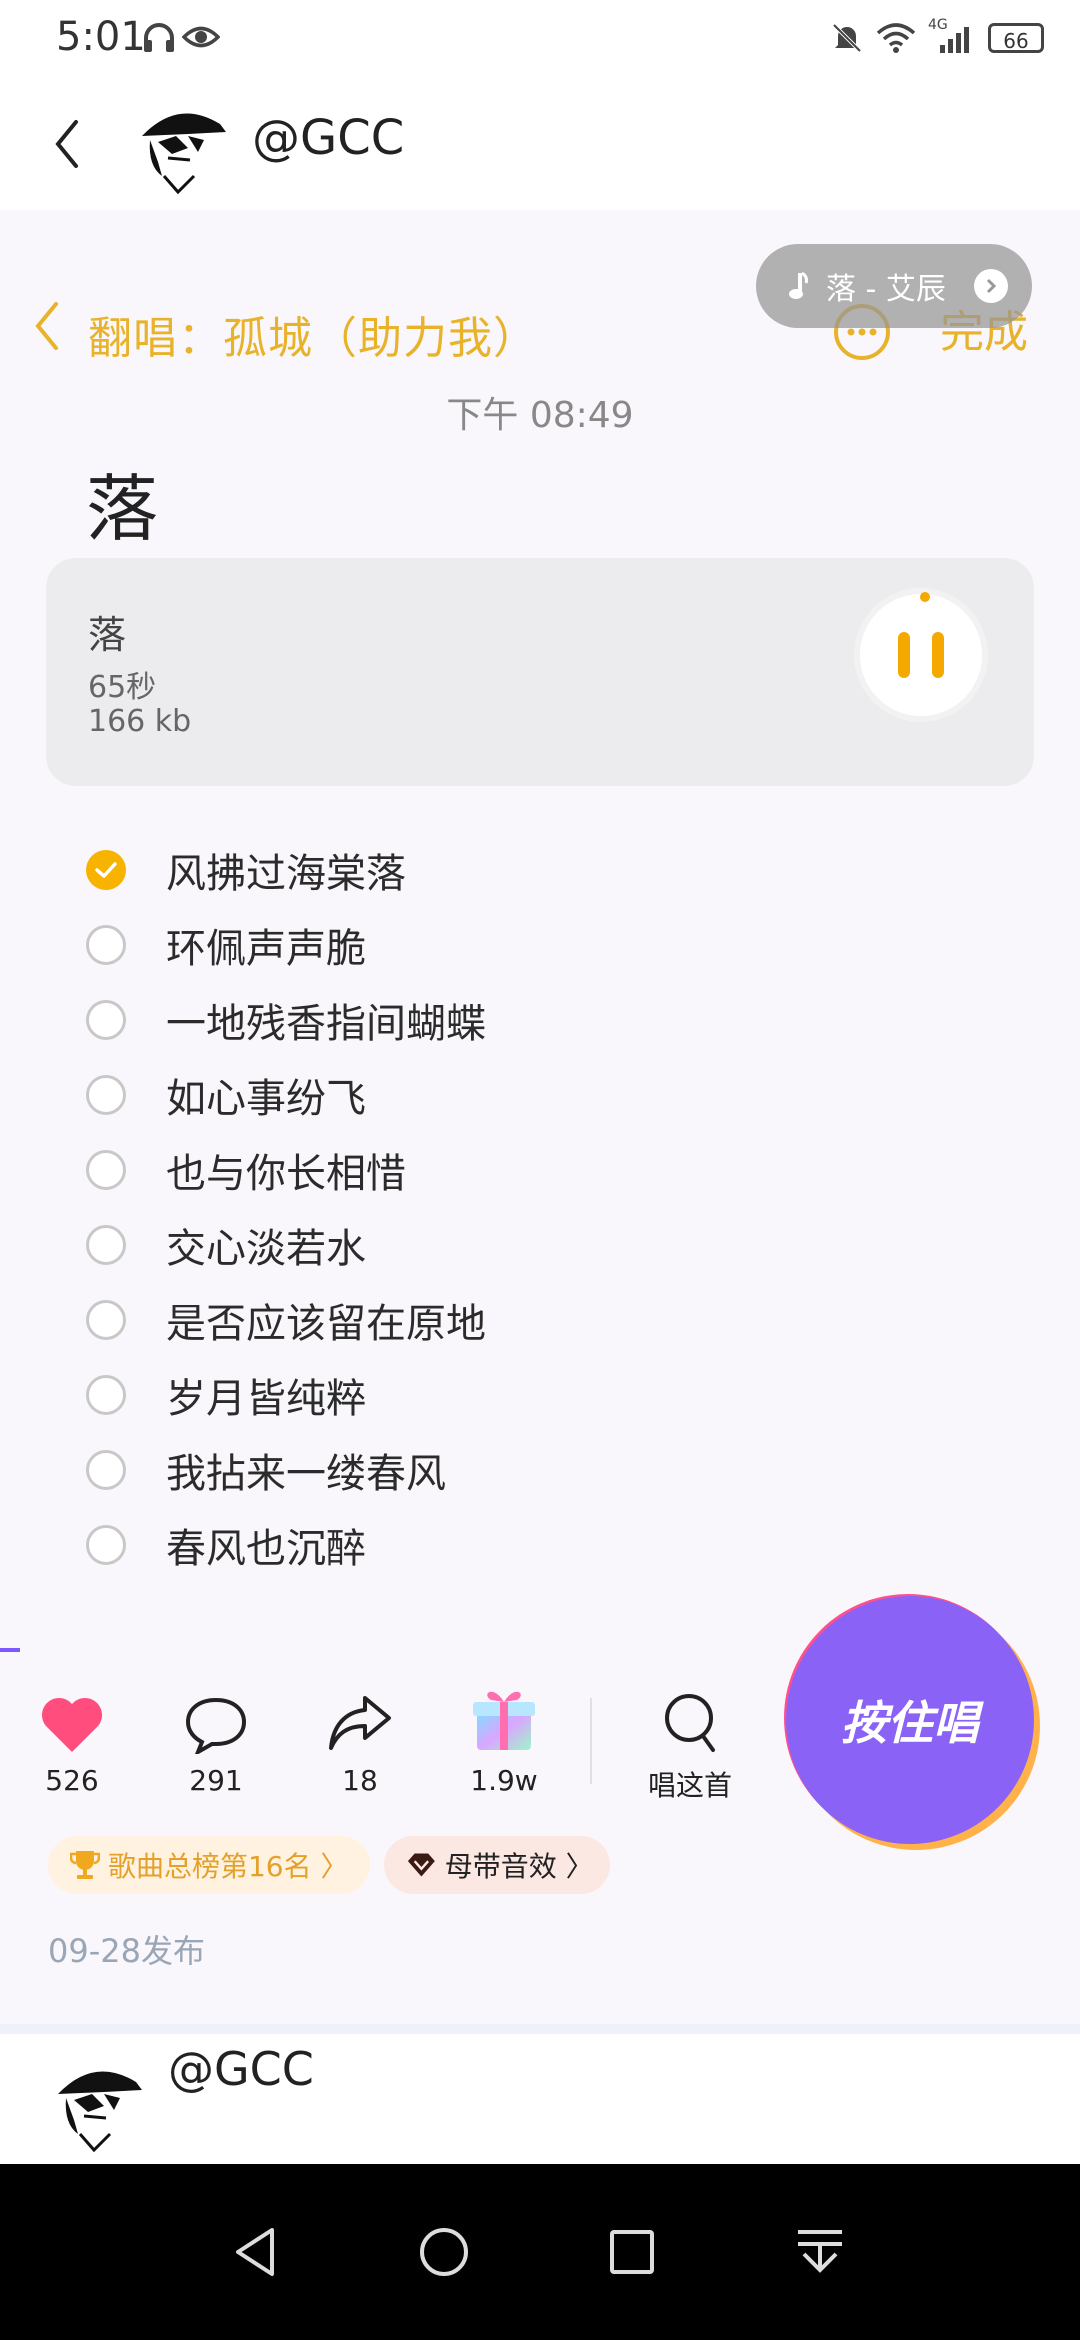 The height and width of the screenshot is (2340, 1080). I want to click on top-username: @GCC, so click(328, 138).